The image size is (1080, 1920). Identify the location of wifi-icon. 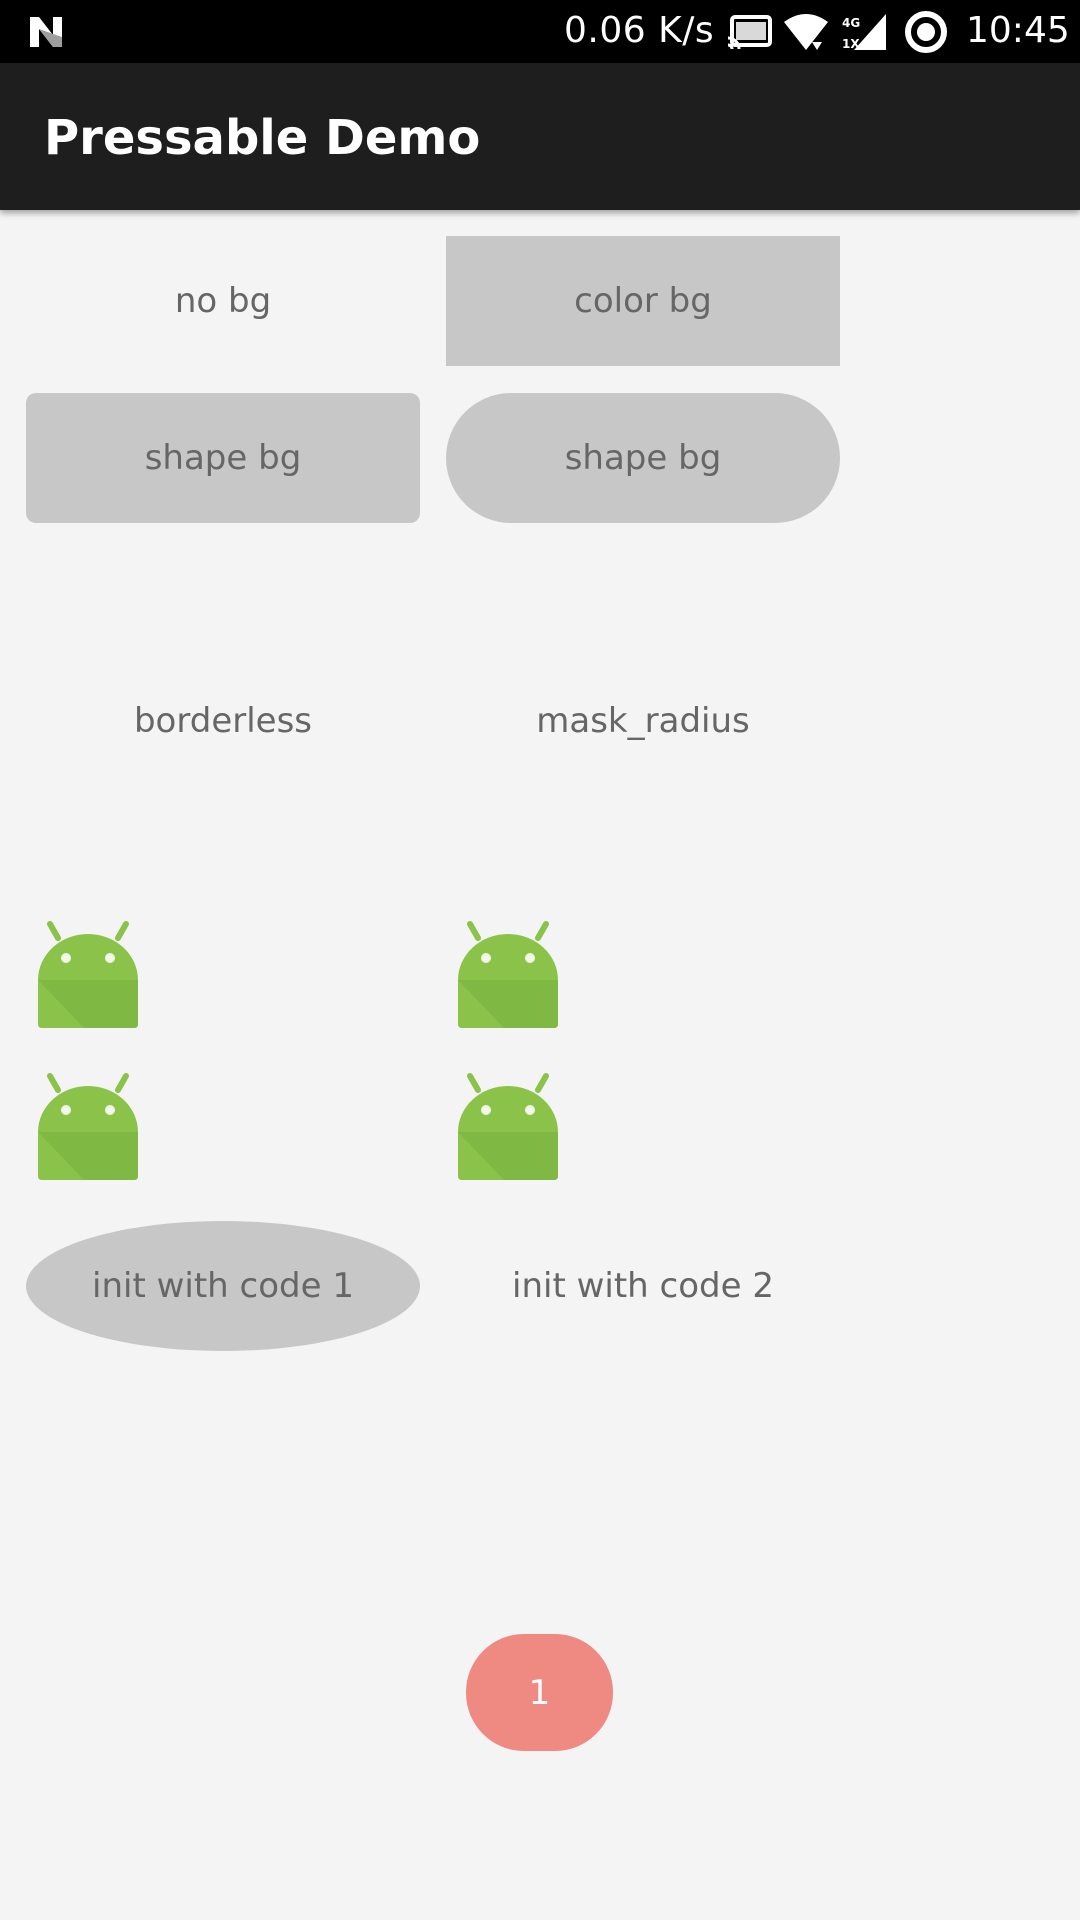
(806, 32).